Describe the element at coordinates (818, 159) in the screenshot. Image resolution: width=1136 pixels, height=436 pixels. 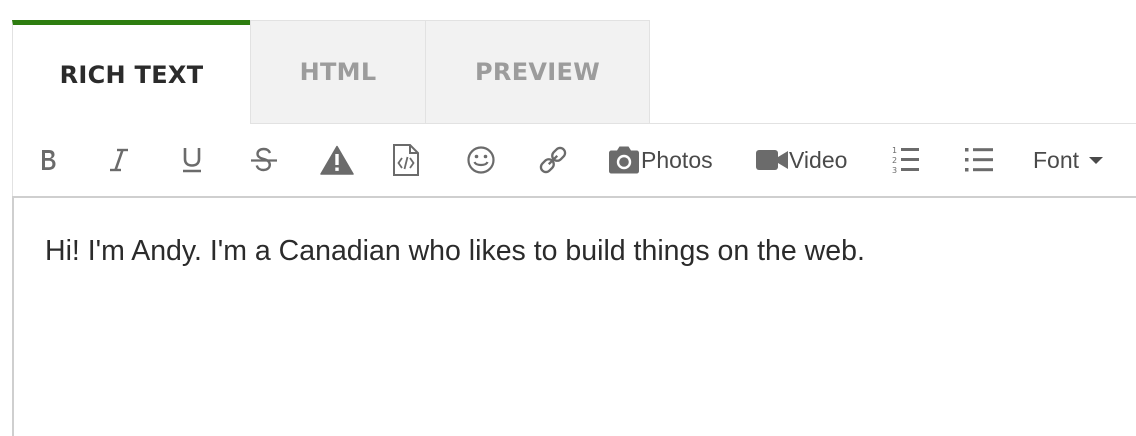
I see `video-label: Video` at that location.